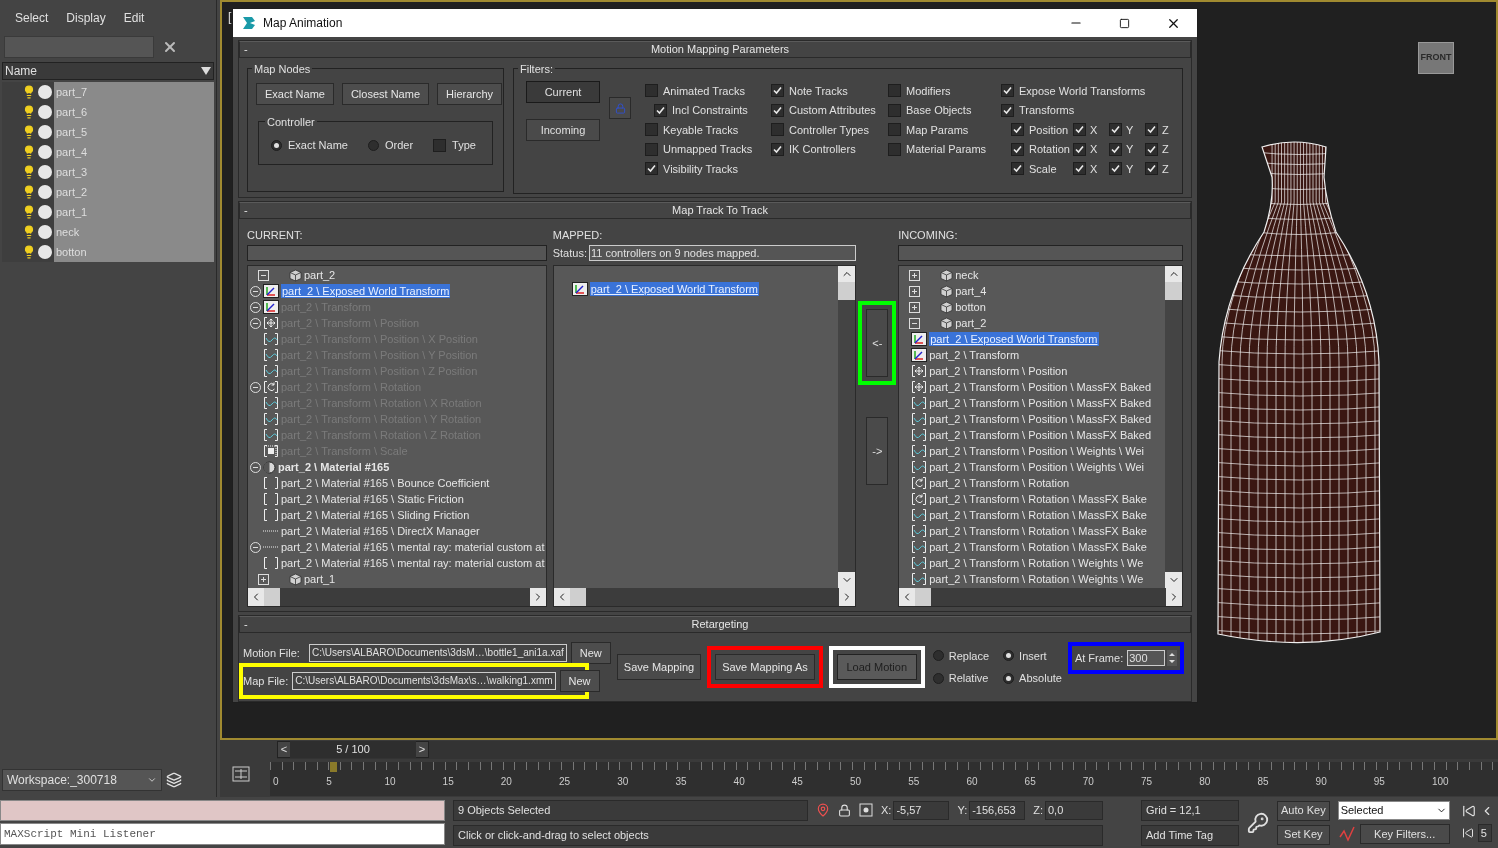 The image size is (1498, 848). Describe the element at coordinates (877, 451) in the screenshot. I see `map-arrow-button: ->` at that location.